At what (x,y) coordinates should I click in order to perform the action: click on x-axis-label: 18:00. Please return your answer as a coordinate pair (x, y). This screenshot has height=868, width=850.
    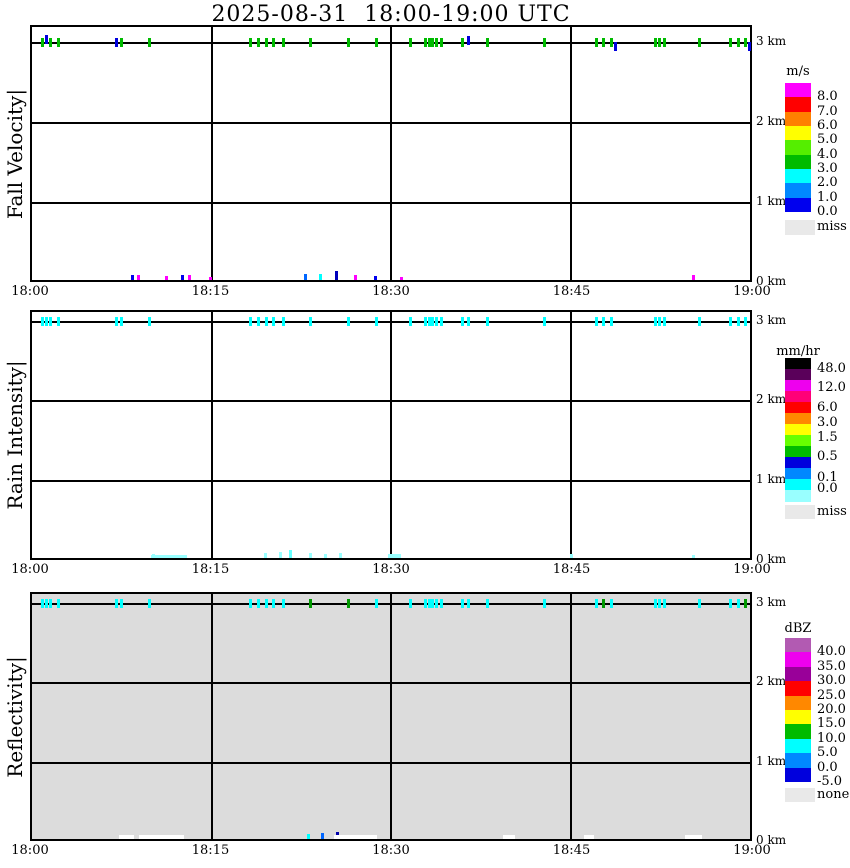
    Looking at the image, I should click on (30, 291).